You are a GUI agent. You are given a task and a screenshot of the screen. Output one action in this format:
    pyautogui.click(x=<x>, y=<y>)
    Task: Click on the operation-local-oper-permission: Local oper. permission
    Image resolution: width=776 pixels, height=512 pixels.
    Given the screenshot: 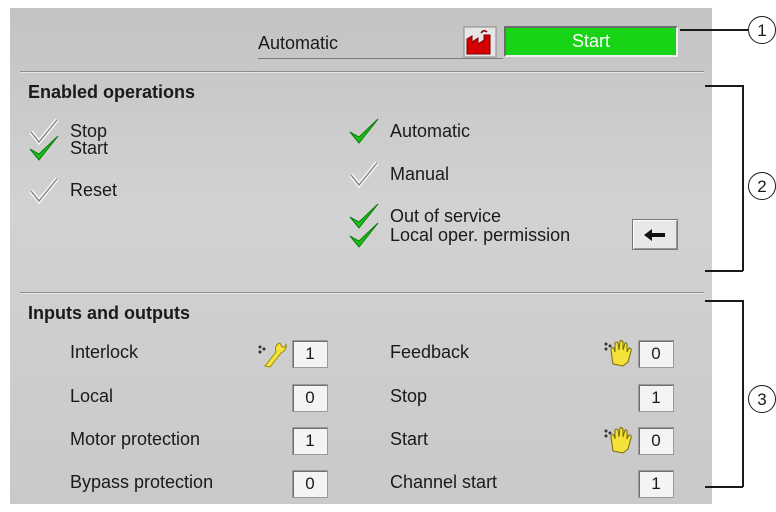 What is the action you would take?
    pyautogui.click(x=459, y=235)
    